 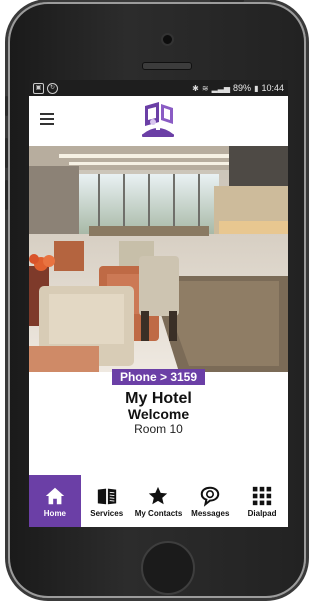 I want to click on mute-switch, so click(x=6, y=106).